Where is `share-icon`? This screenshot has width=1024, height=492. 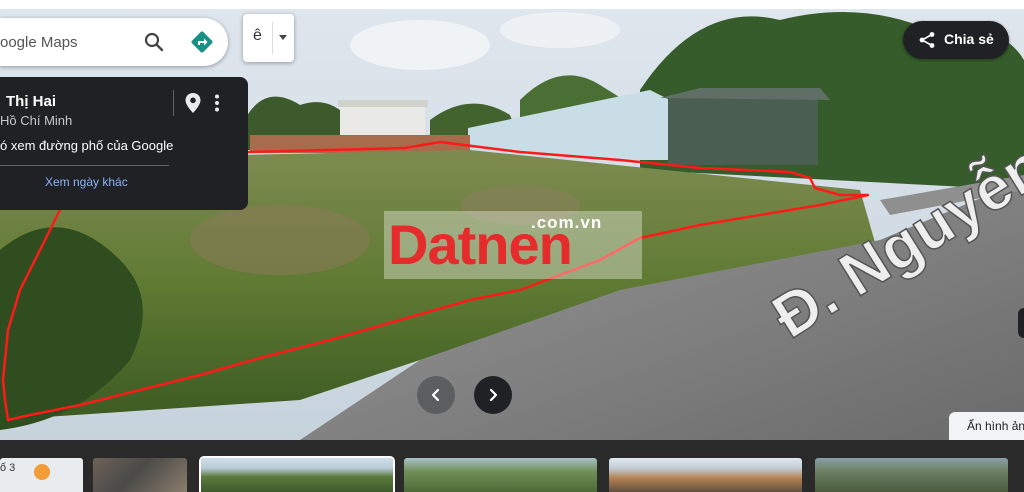 share-icon is located at coordinates (927, 40).